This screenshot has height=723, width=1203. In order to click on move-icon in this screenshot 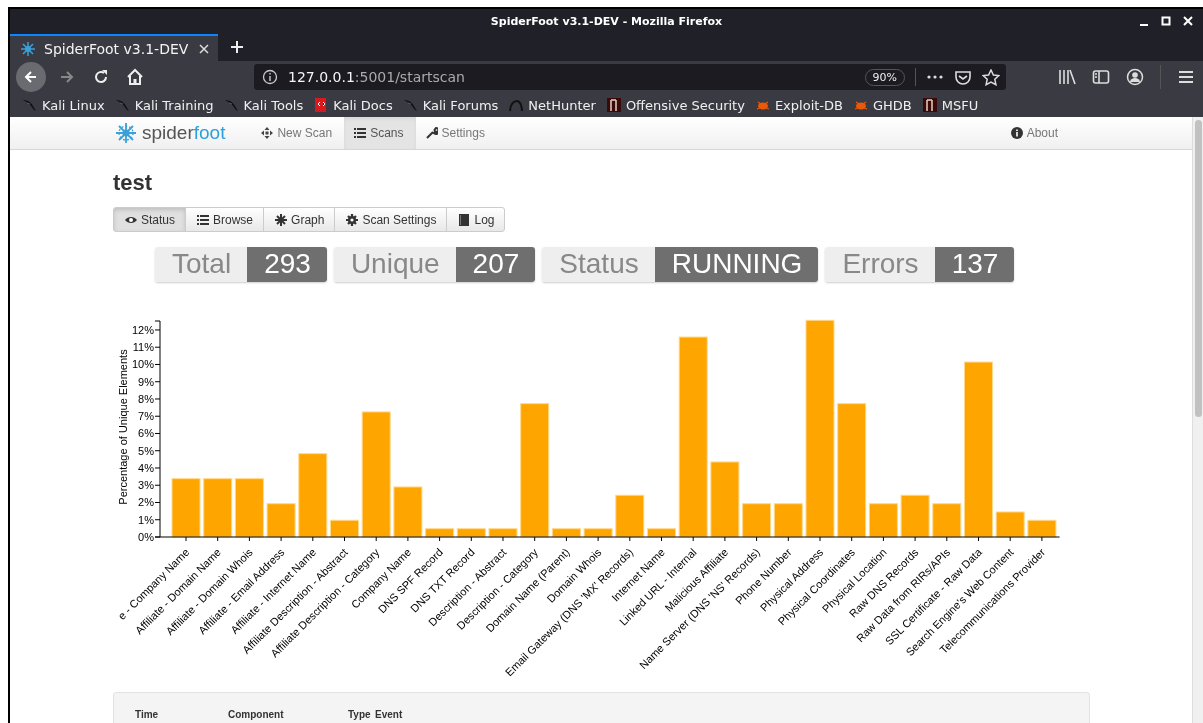, I will do `click(267, 133)`.